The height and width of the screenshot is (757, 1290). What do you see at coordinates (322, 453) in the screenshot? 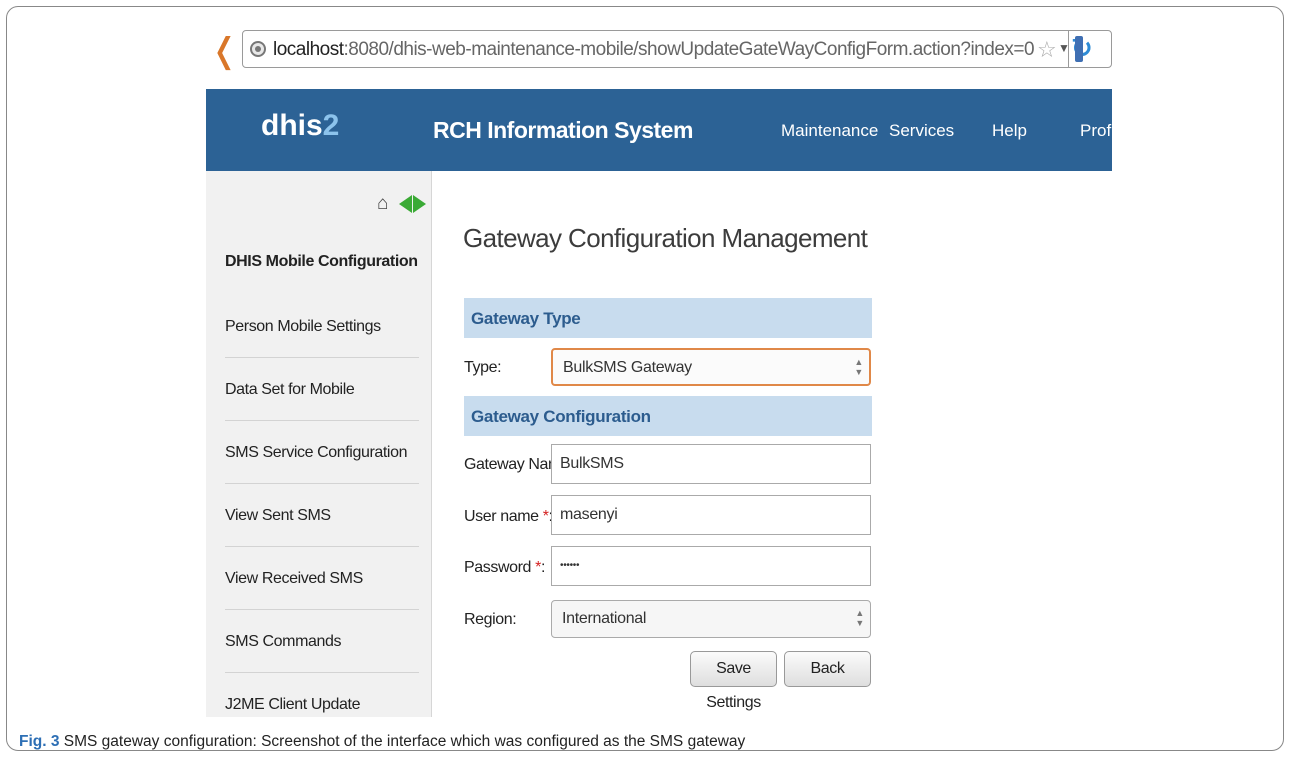
I see `sidebar-item-sms-service-configuration: SMS Service Configuration` at bounding box center [322, 453].